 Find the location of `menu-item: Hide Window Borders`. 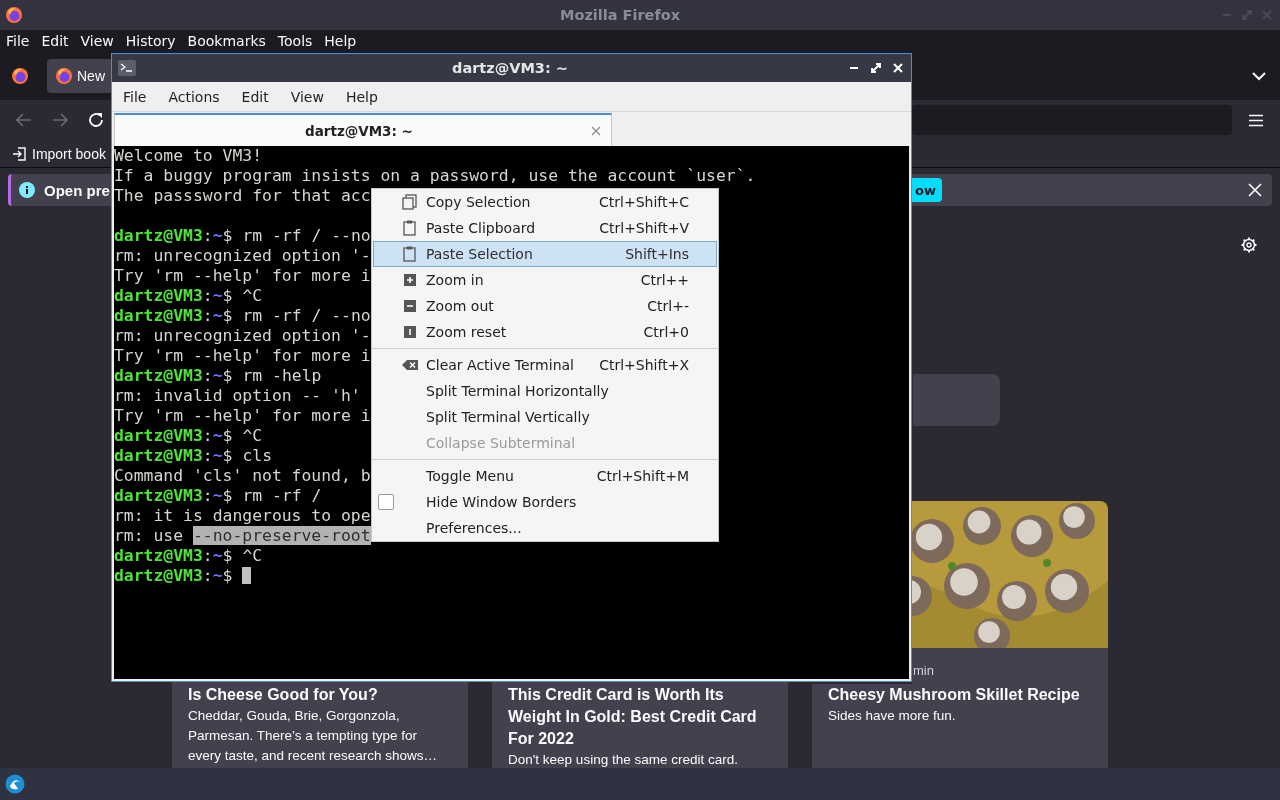

menu-item: Hide Window Borders is located at coordinates (545, 502).